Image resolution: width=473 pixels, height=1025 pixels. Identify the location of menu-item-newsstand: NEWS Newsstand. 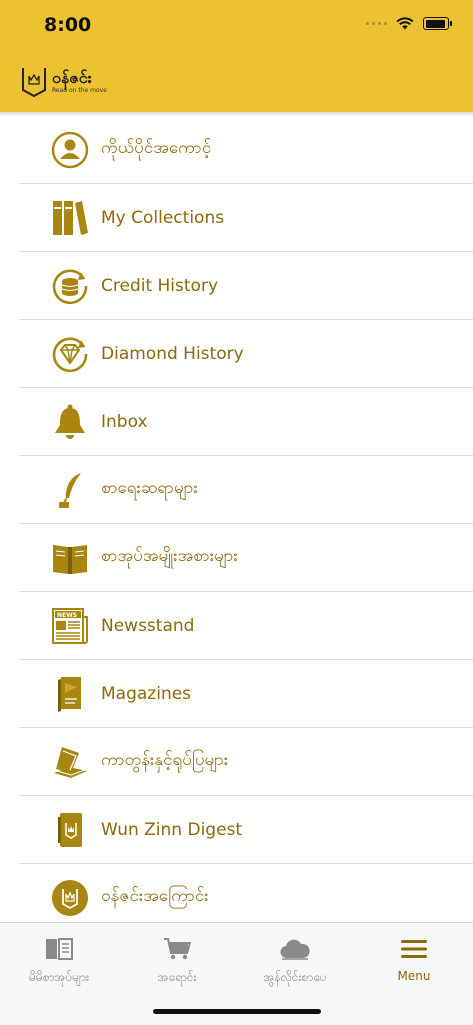
(246, 626).